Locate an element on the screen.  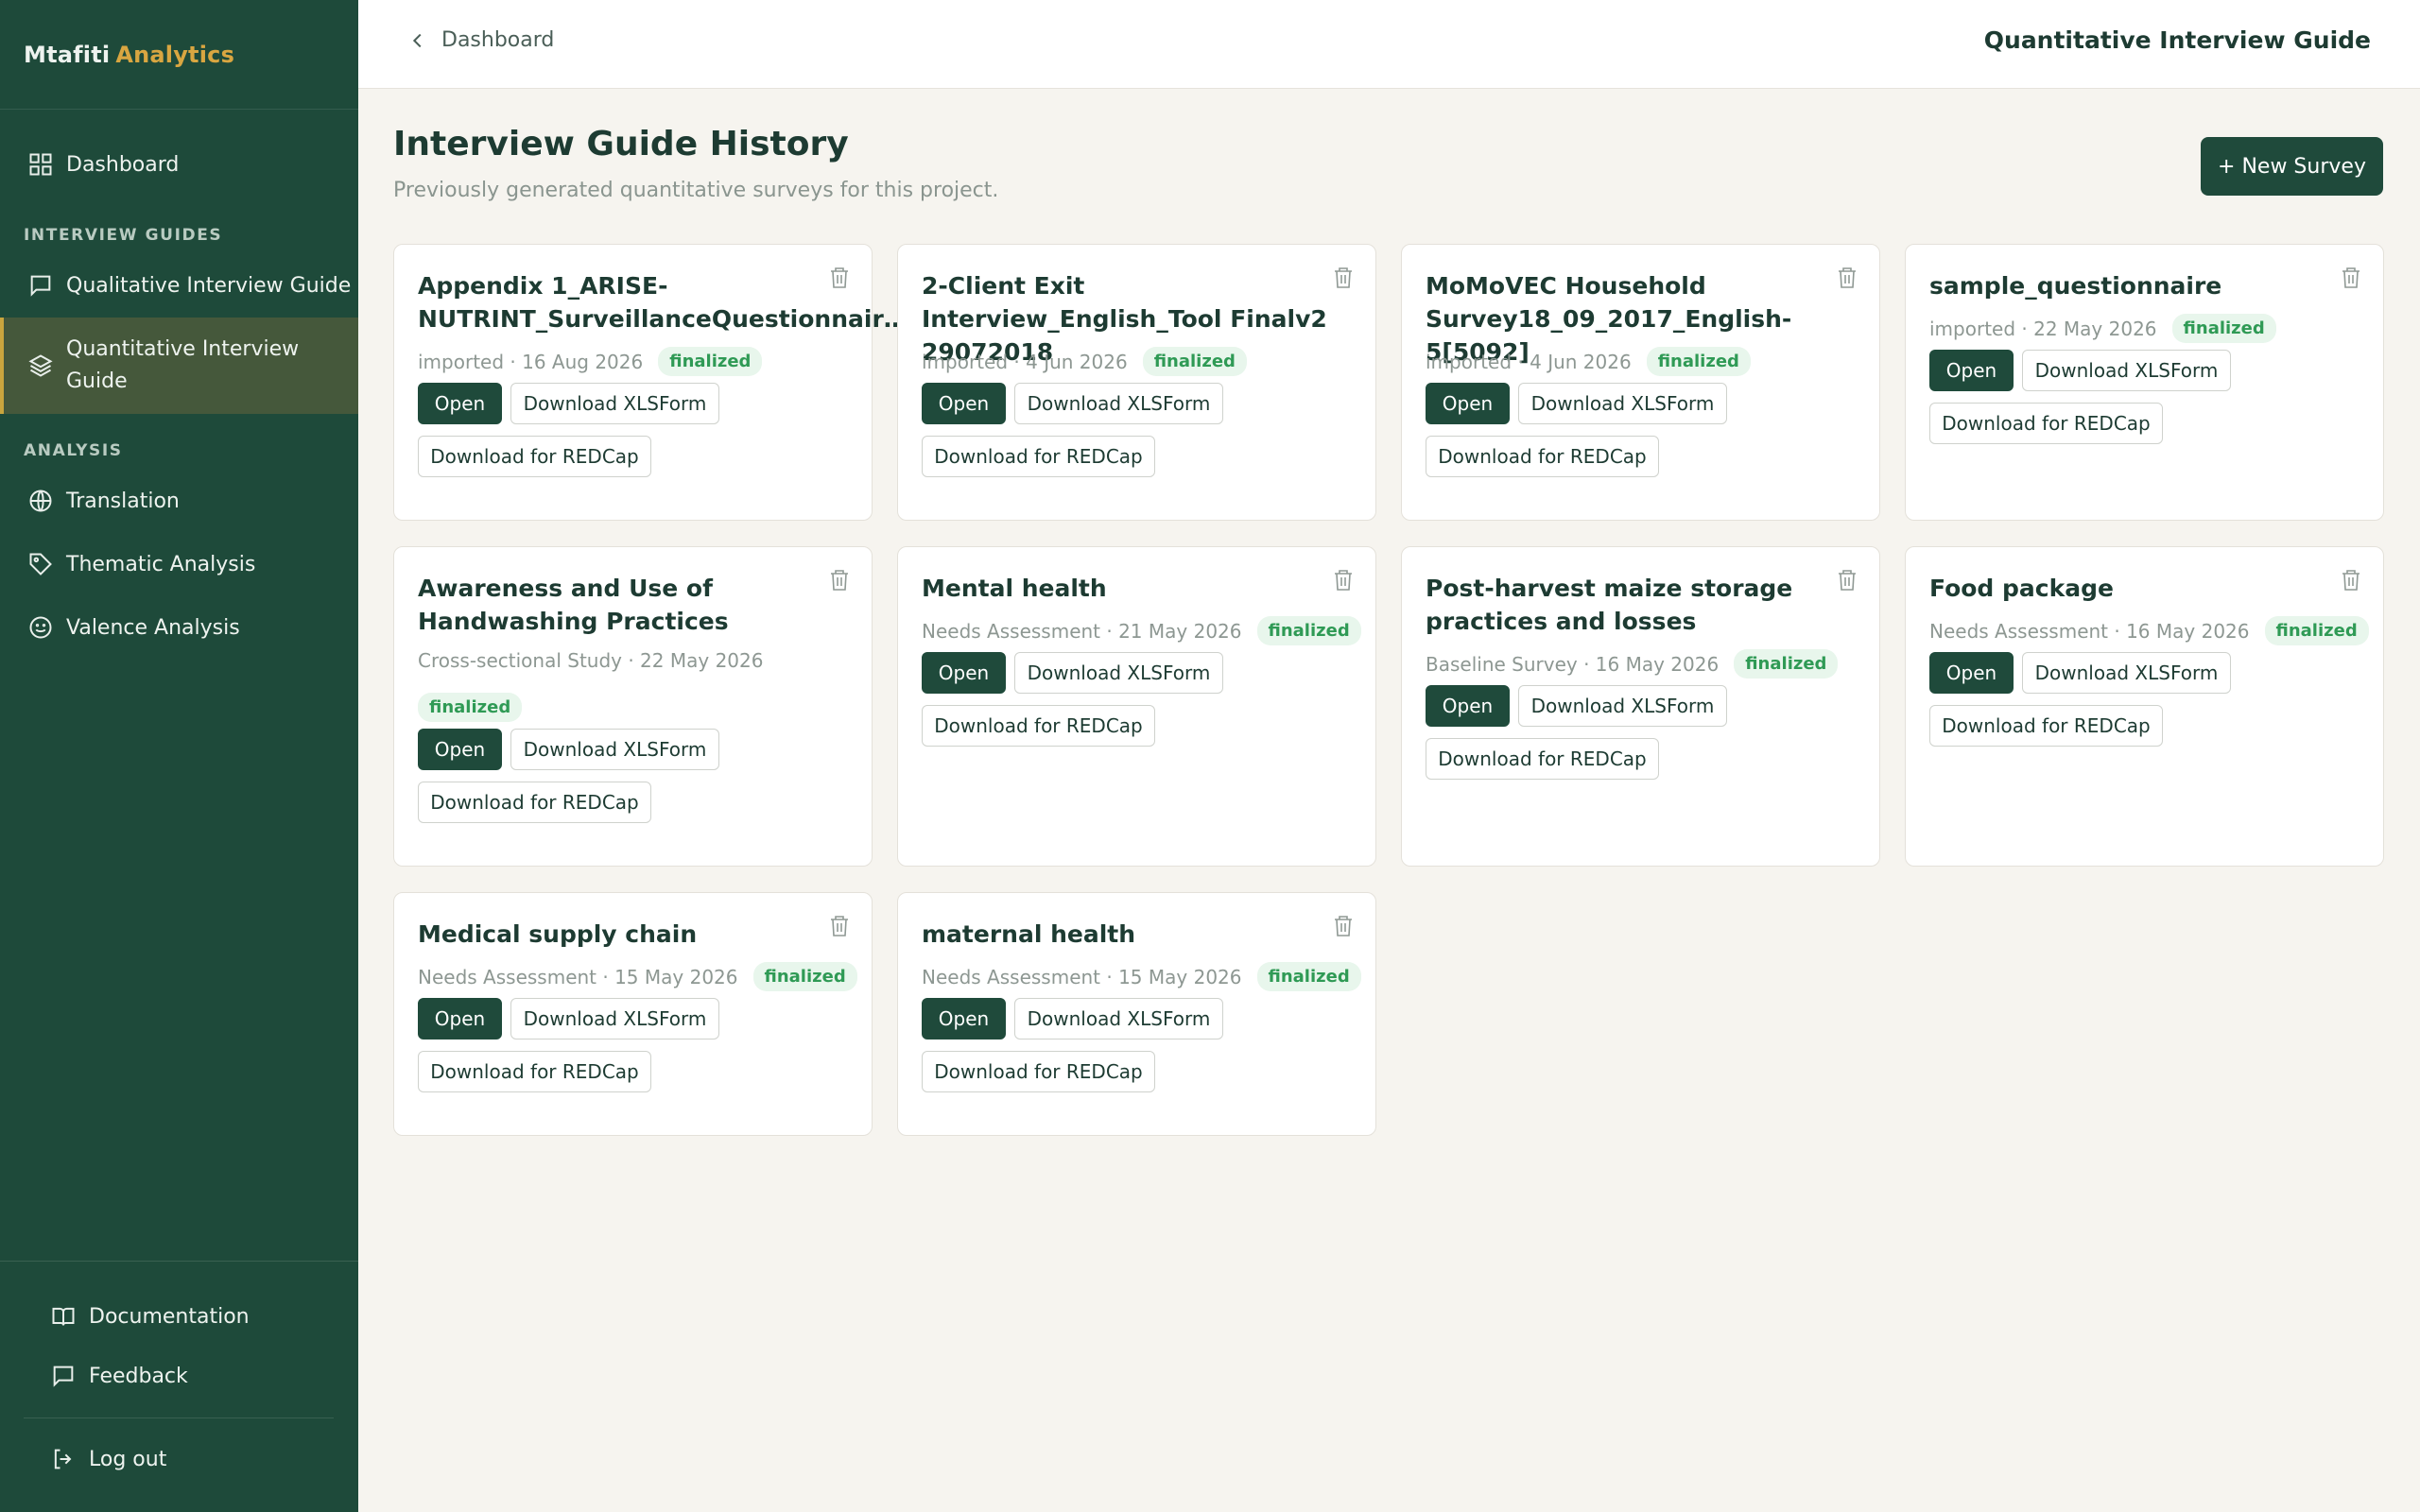
card-status-row: finalized is located at coordinates (471, 707).